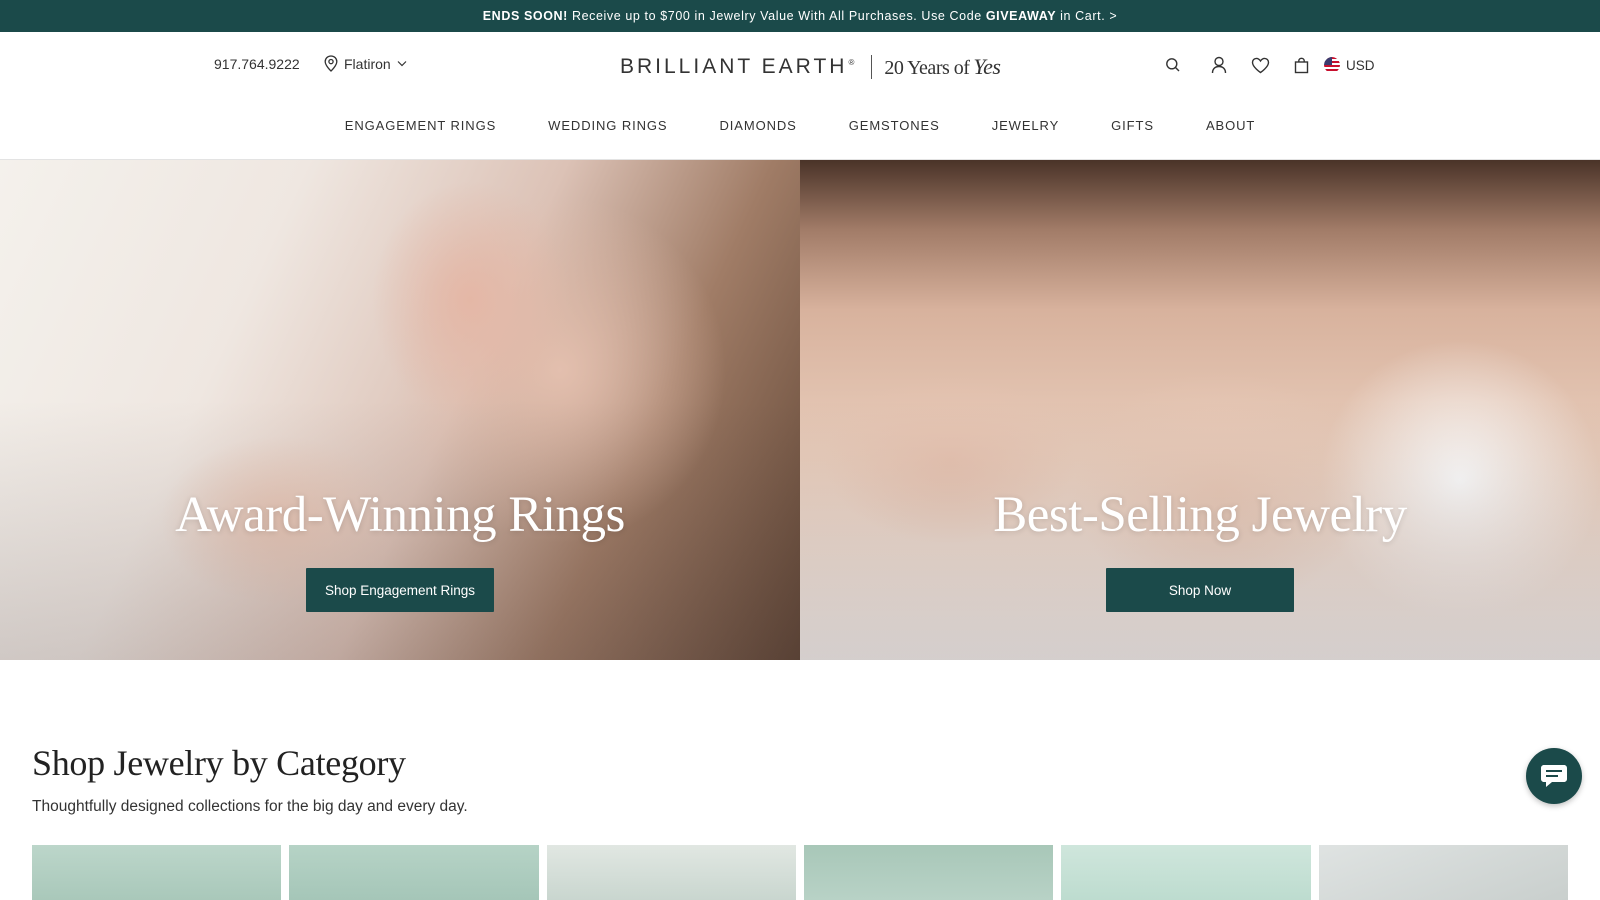  I want to click on shop-now-button: Shop Now, so click(1200, 590).